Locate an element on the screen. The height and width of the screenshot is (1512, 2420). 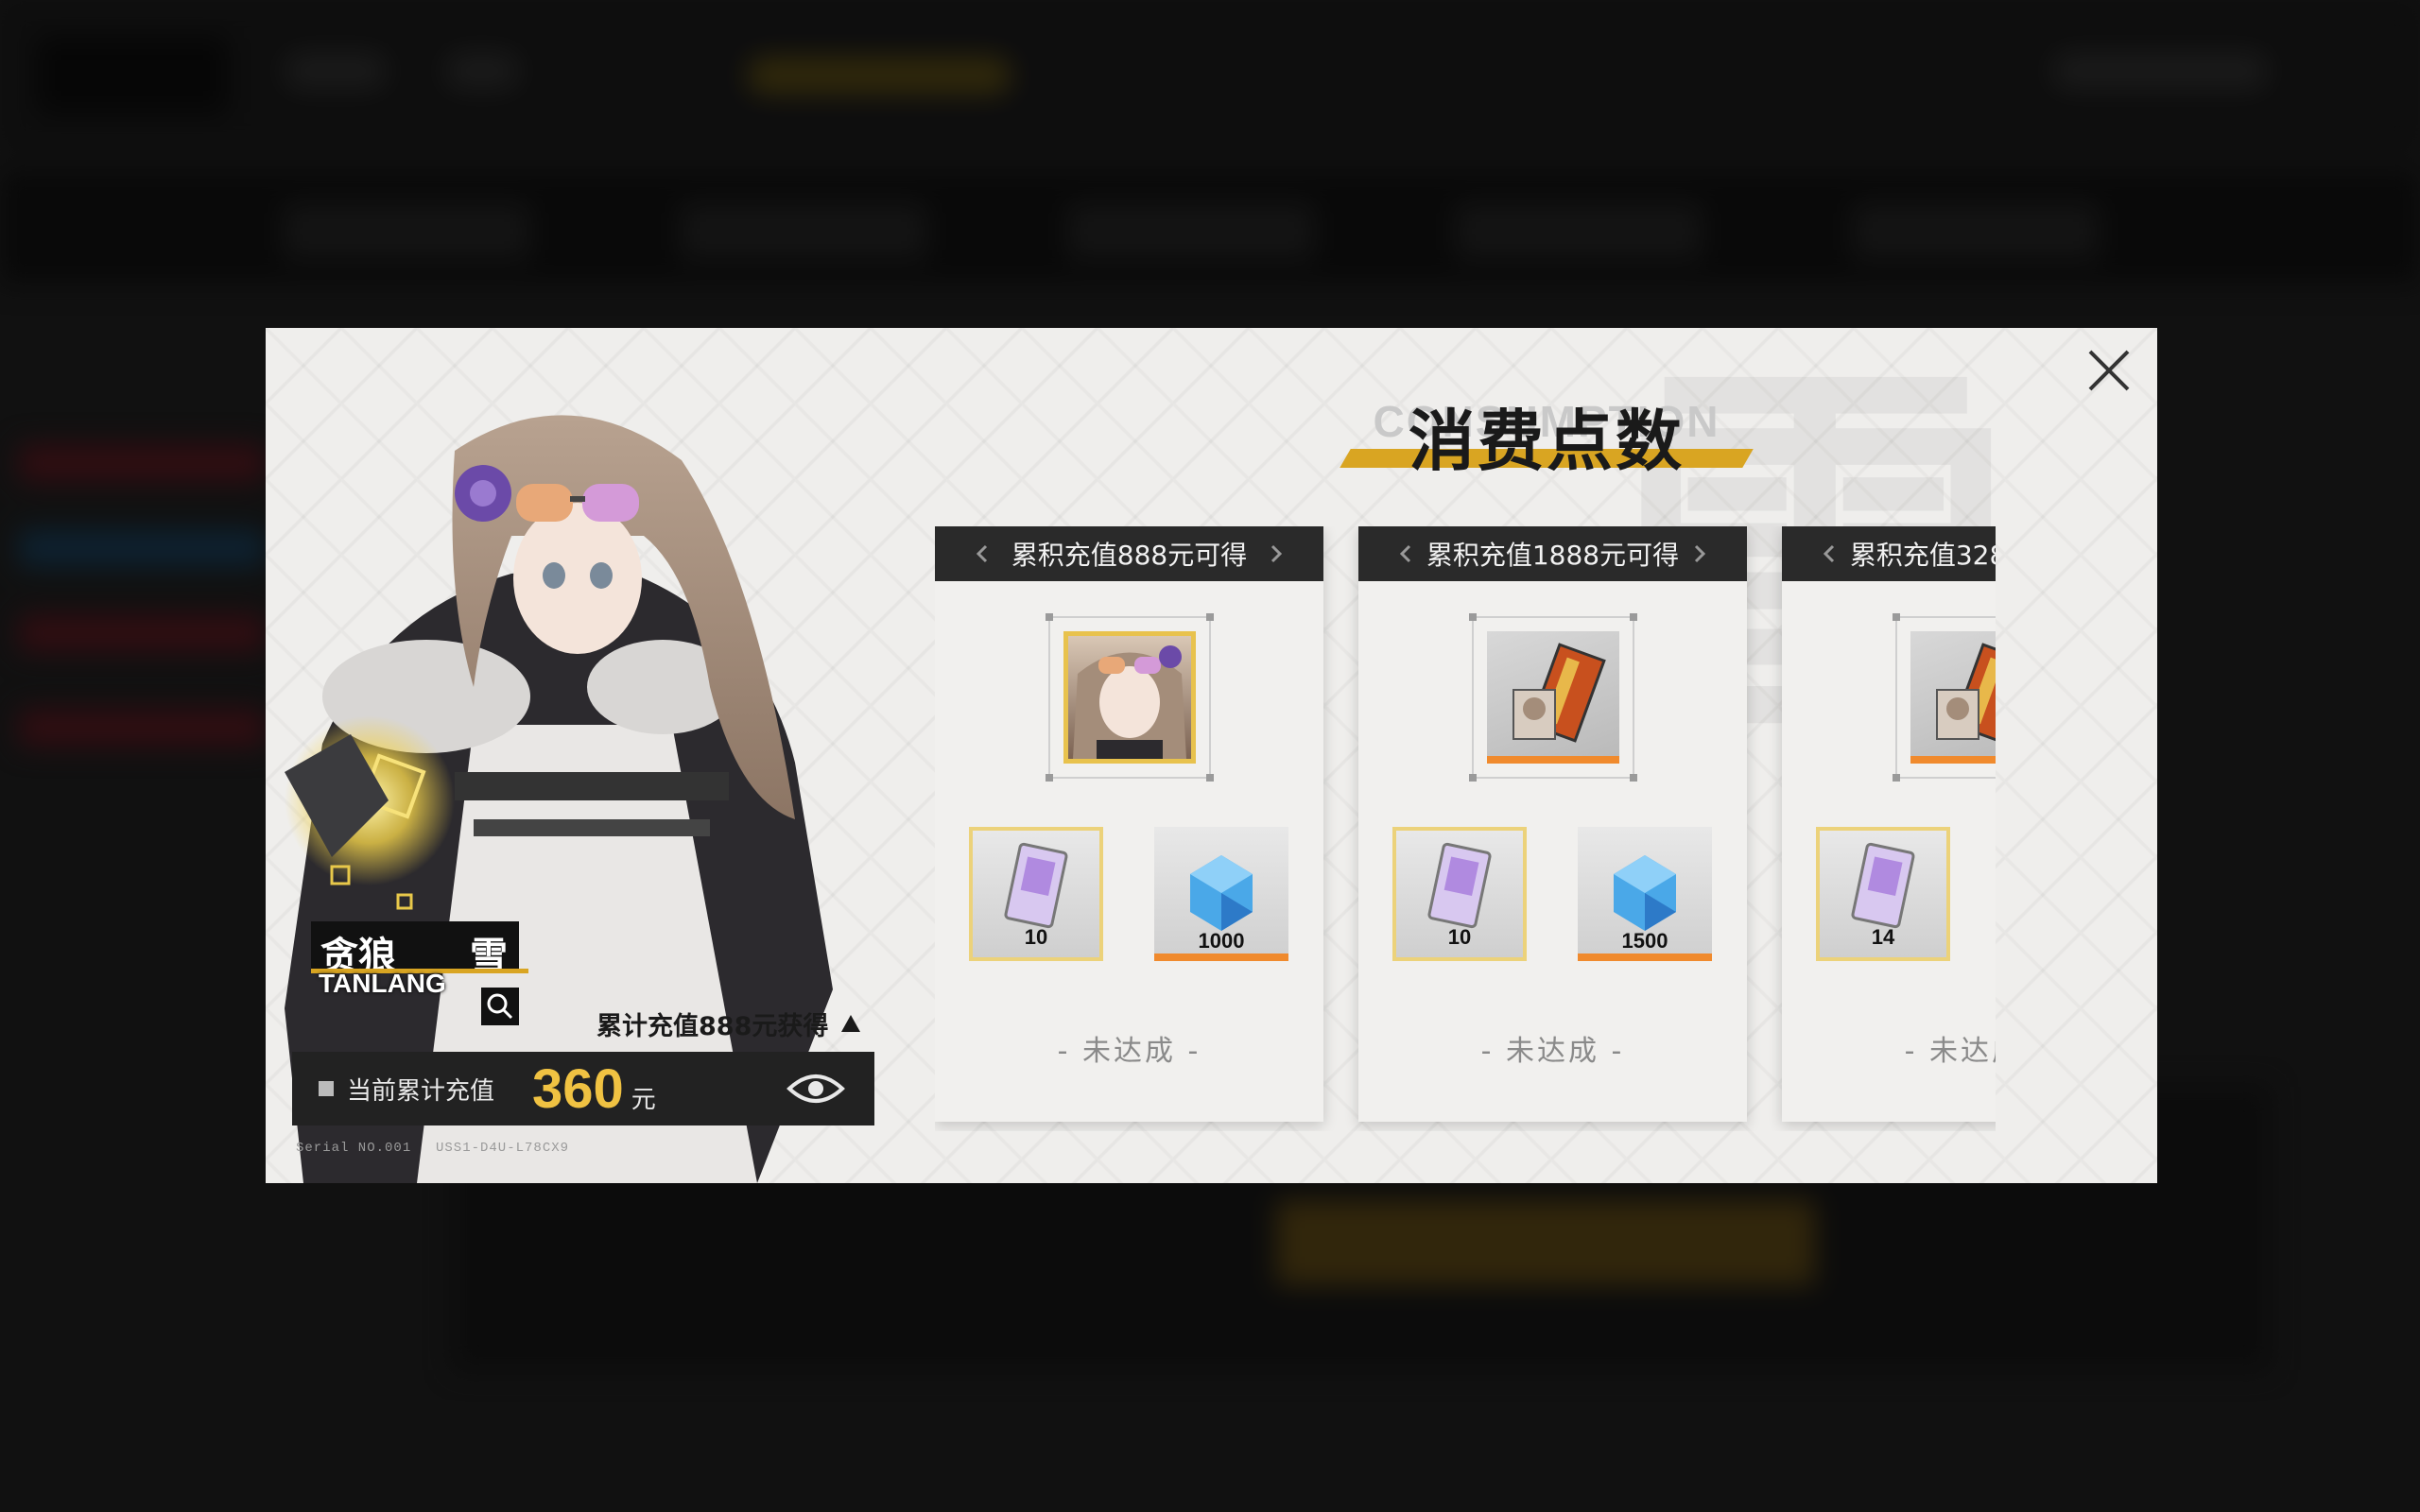
element-badge: 雪 is located at coordinates (490, 949).